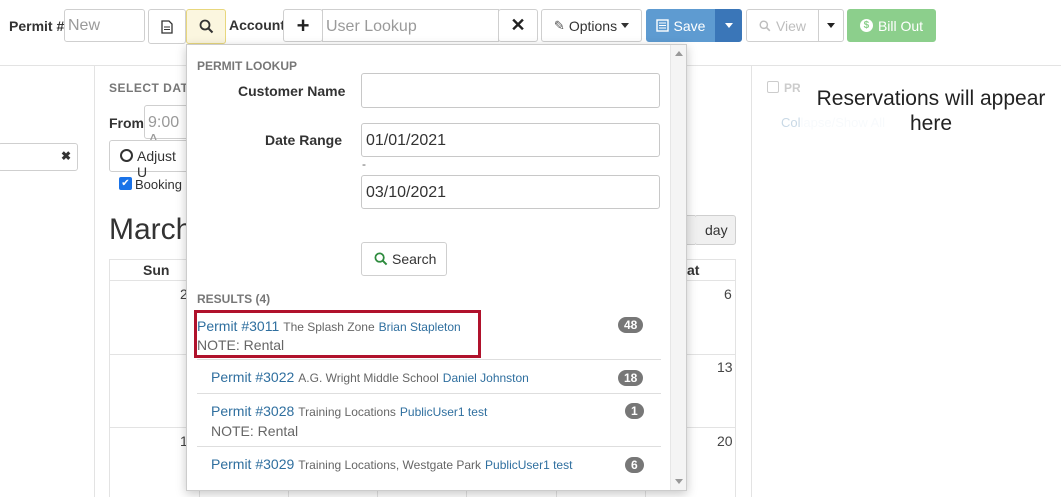  I want to click on permit-document-button, so click(167, 26).